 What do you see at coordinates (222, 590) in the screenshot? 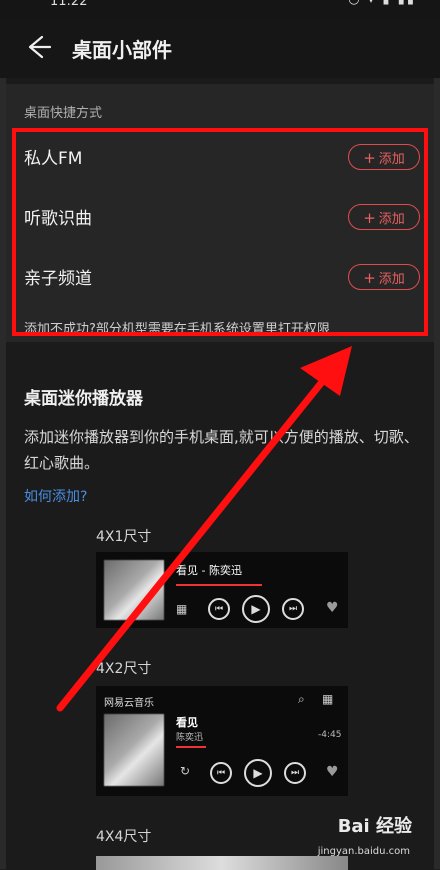
I see `widget-preview-4x1: 看见 - 陈奕迅 ▦ ⏮ ▶ ⏭ ♥` at bounding box center [222, 590].